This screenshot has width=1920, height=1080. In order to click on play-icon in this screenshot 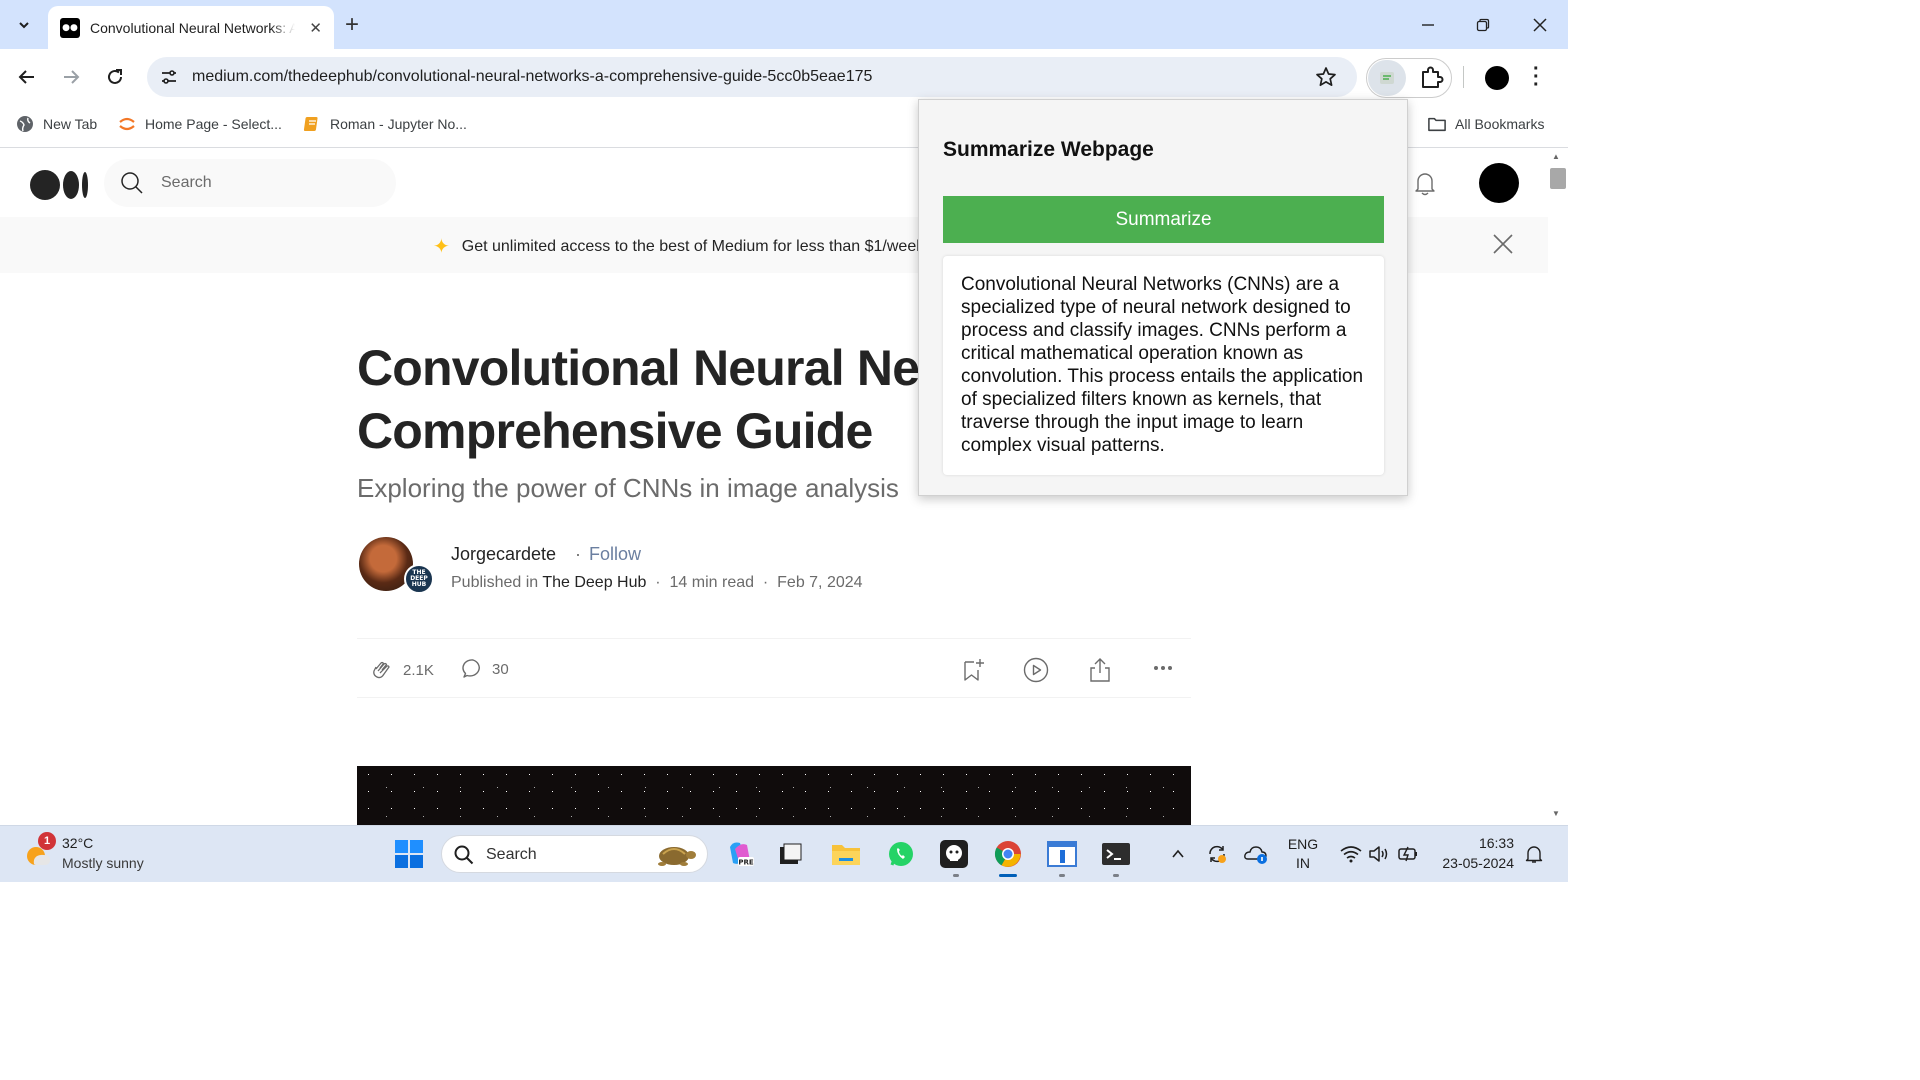, I will do `click(1036, 670)`.